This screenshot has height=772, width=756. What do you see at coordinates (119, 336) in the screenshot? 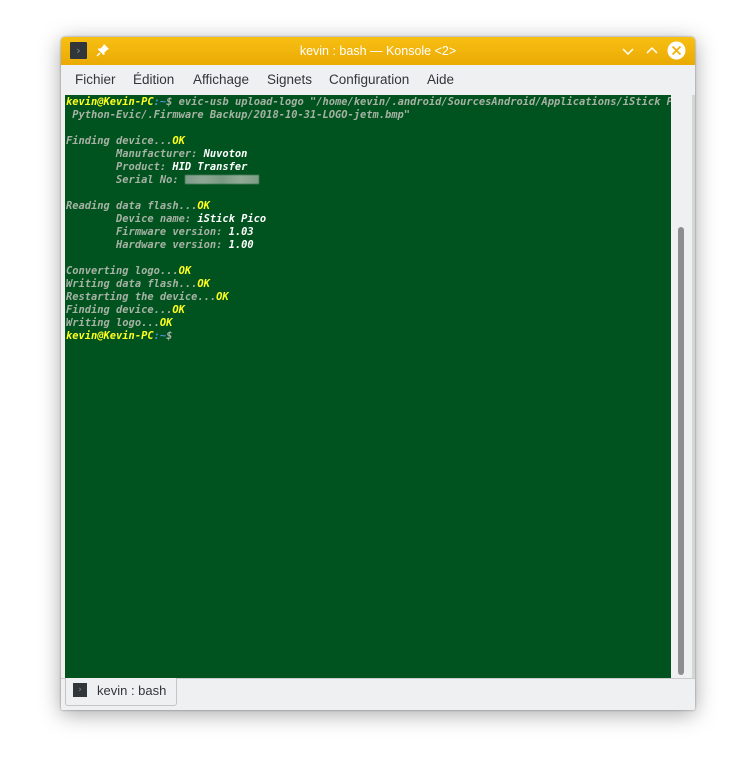
I see `final-prompt: kevin@Kevin-PC:~$` at bounding box center [119, 336].